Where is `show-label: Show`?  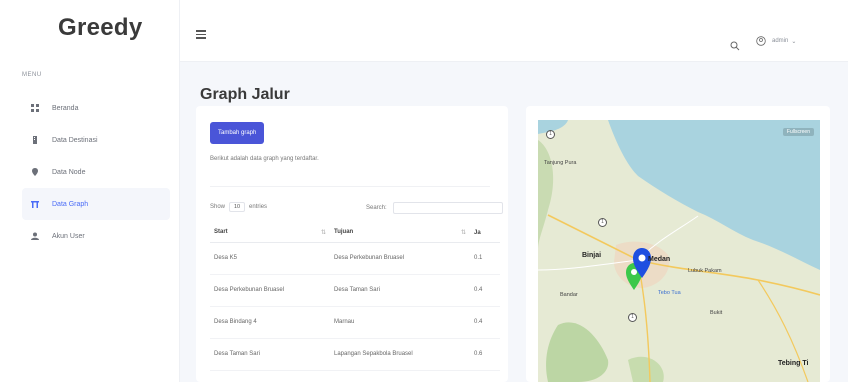 show-label: Show is located at coordinates (218, 207).